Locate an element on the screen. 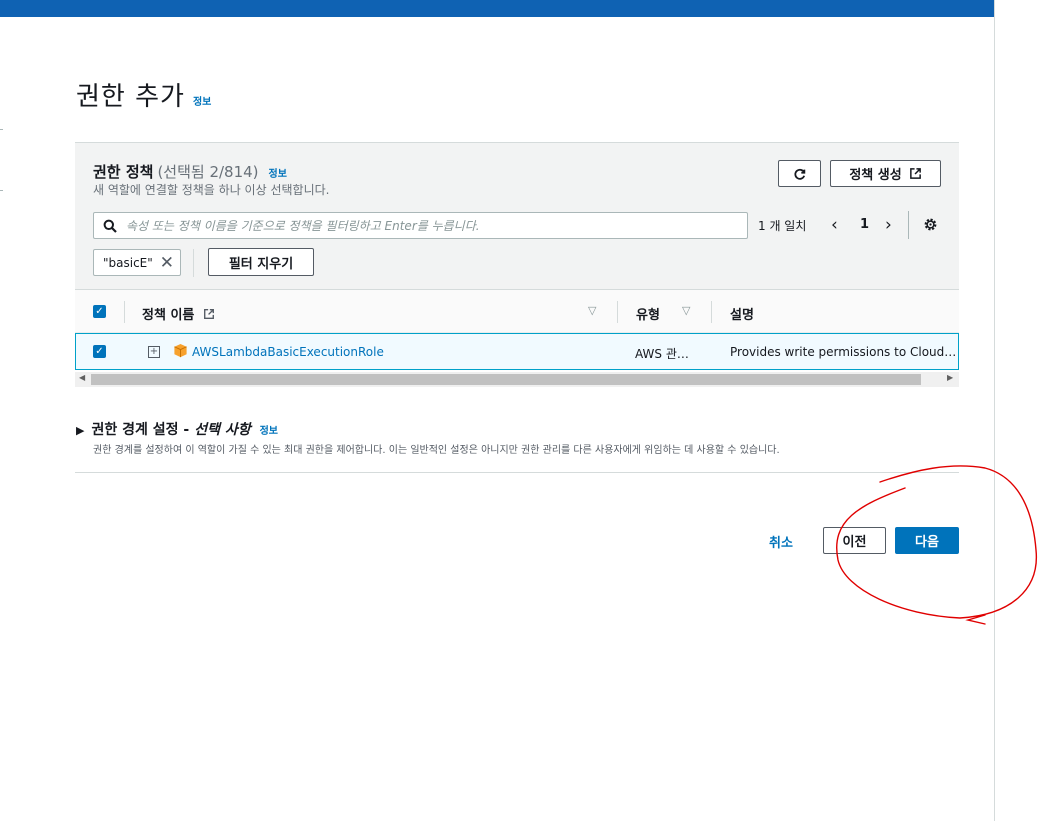 The height and width of the screenshot is (821, 1039). expand-icon: + is located at coordinates (154, 352).